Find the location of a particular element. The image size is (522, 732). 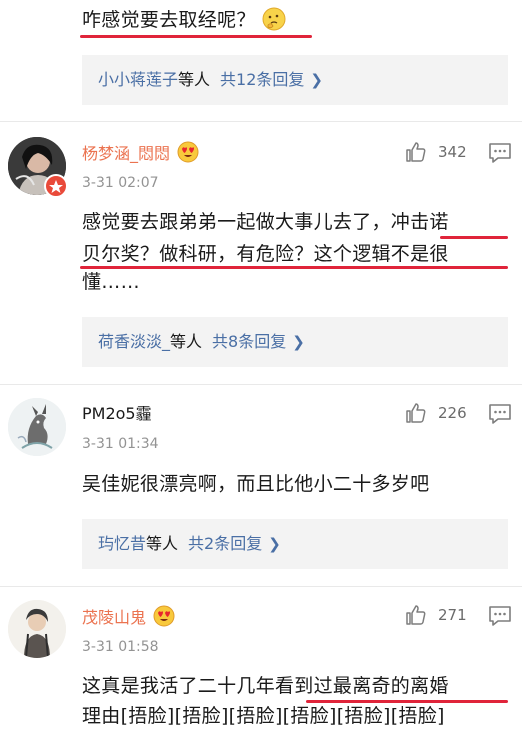

reply-names-link: 小小蒋莲子 is located at coordinates (138, 79).